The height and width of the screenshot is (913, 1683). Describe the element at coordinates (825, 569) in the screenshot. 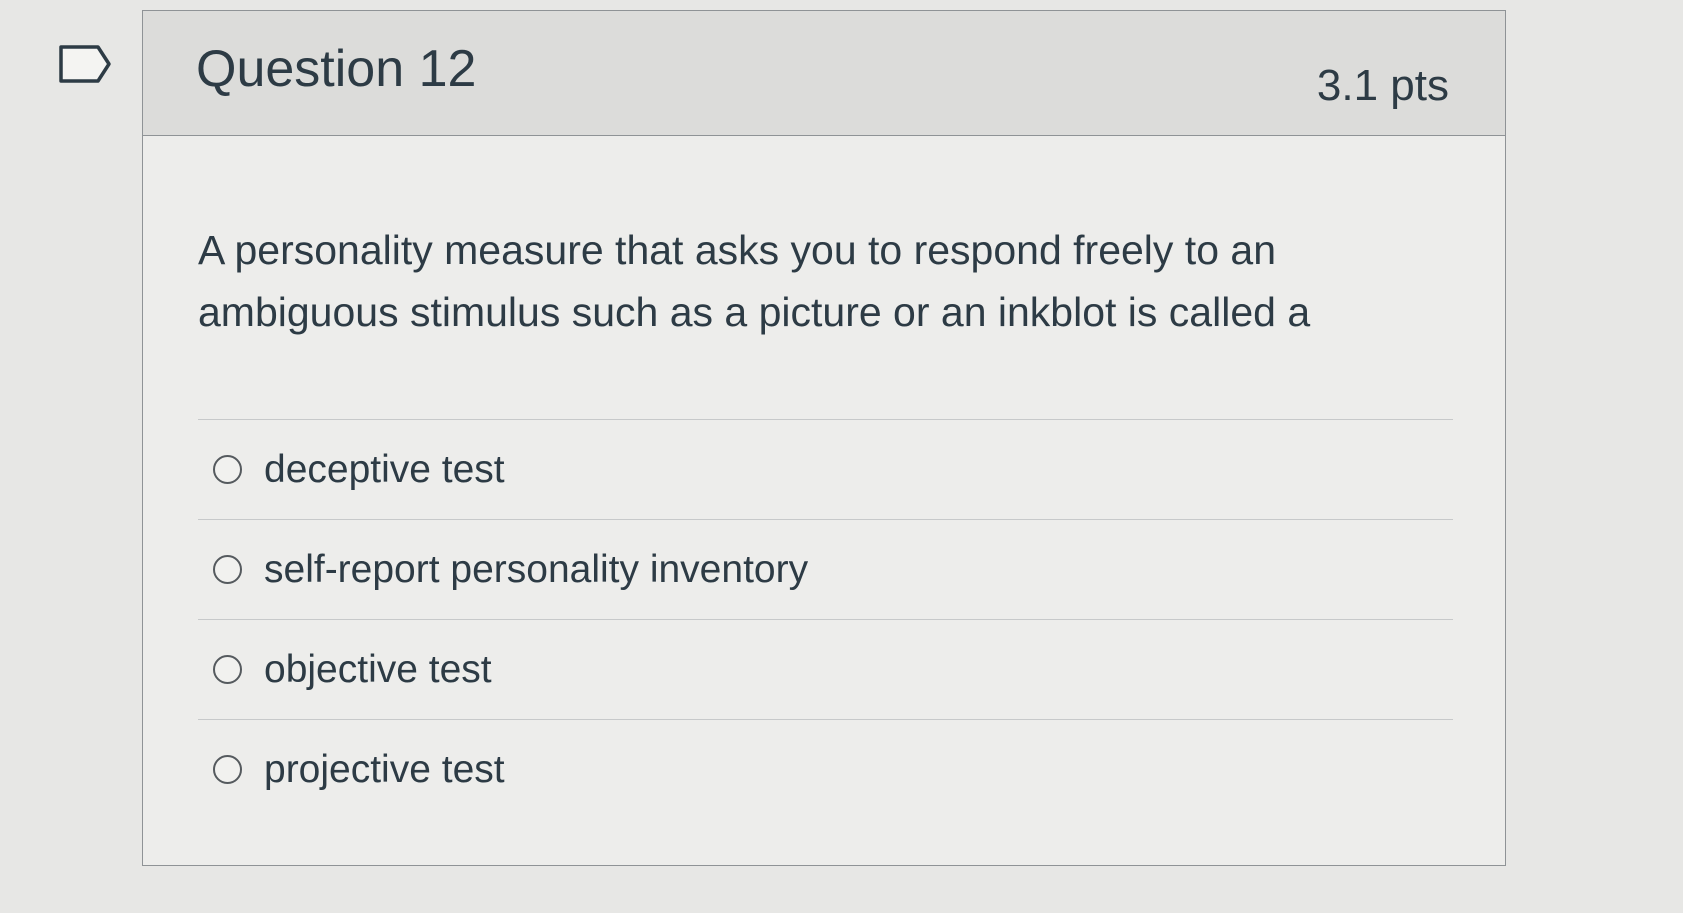

I see `answer-option: self-report personality inventory` at that location.